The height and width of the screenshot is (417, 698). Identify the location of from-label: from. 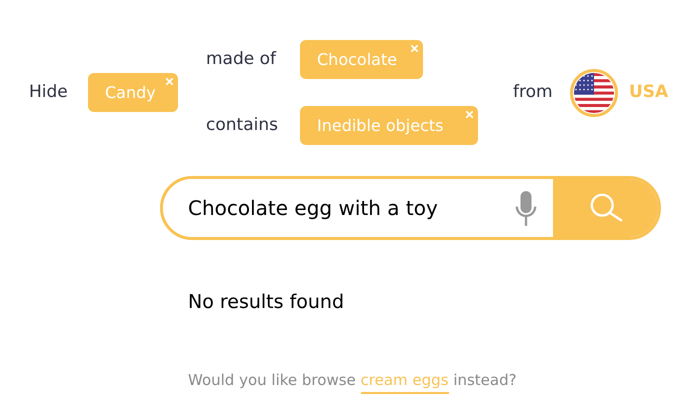
(533, 92).